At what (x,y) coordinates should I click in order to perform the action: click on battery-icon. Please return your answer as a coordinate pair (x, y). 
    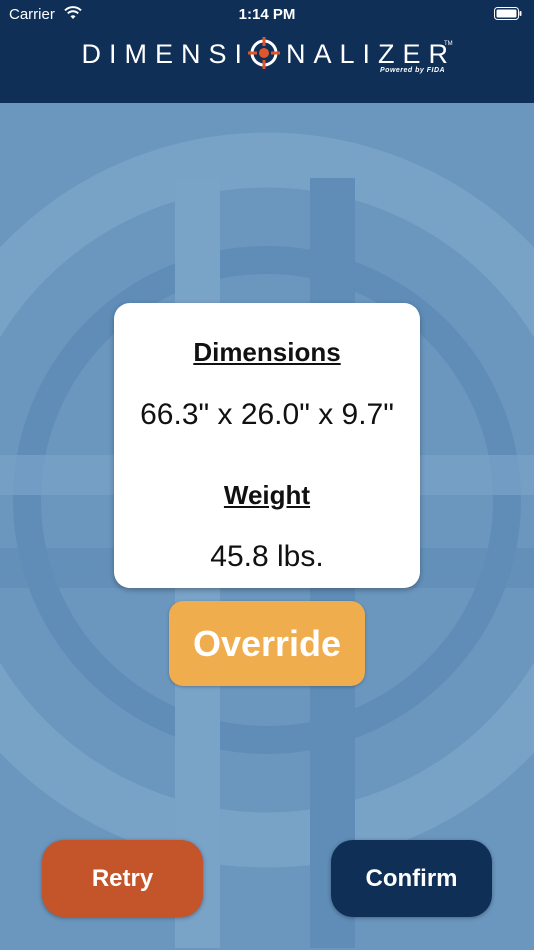
    Looking at the image, I should click on (508, 13).